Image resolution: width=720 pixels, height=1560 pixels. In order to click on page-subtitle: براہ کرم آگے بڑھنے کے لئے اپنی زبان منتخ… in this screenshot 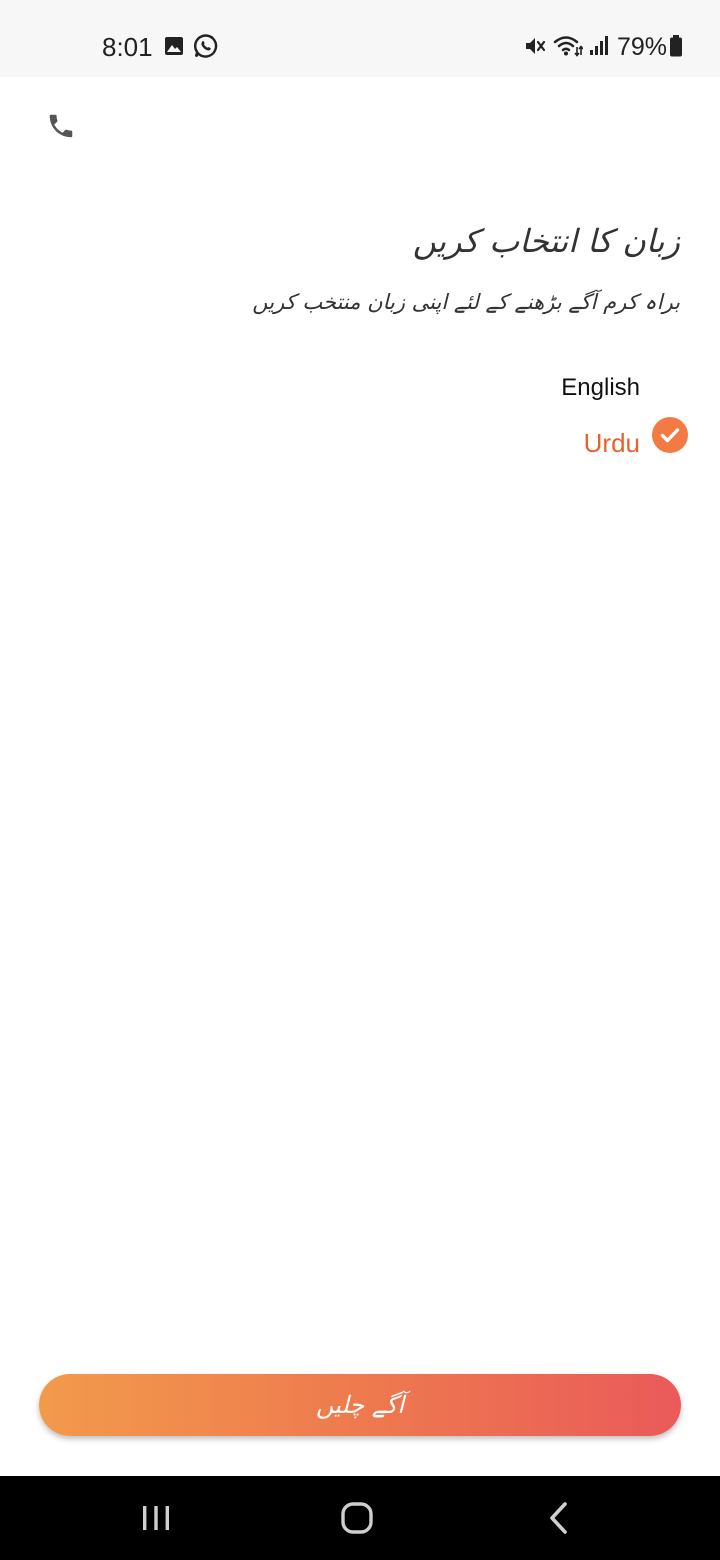, I will do `click(466, 302)`.